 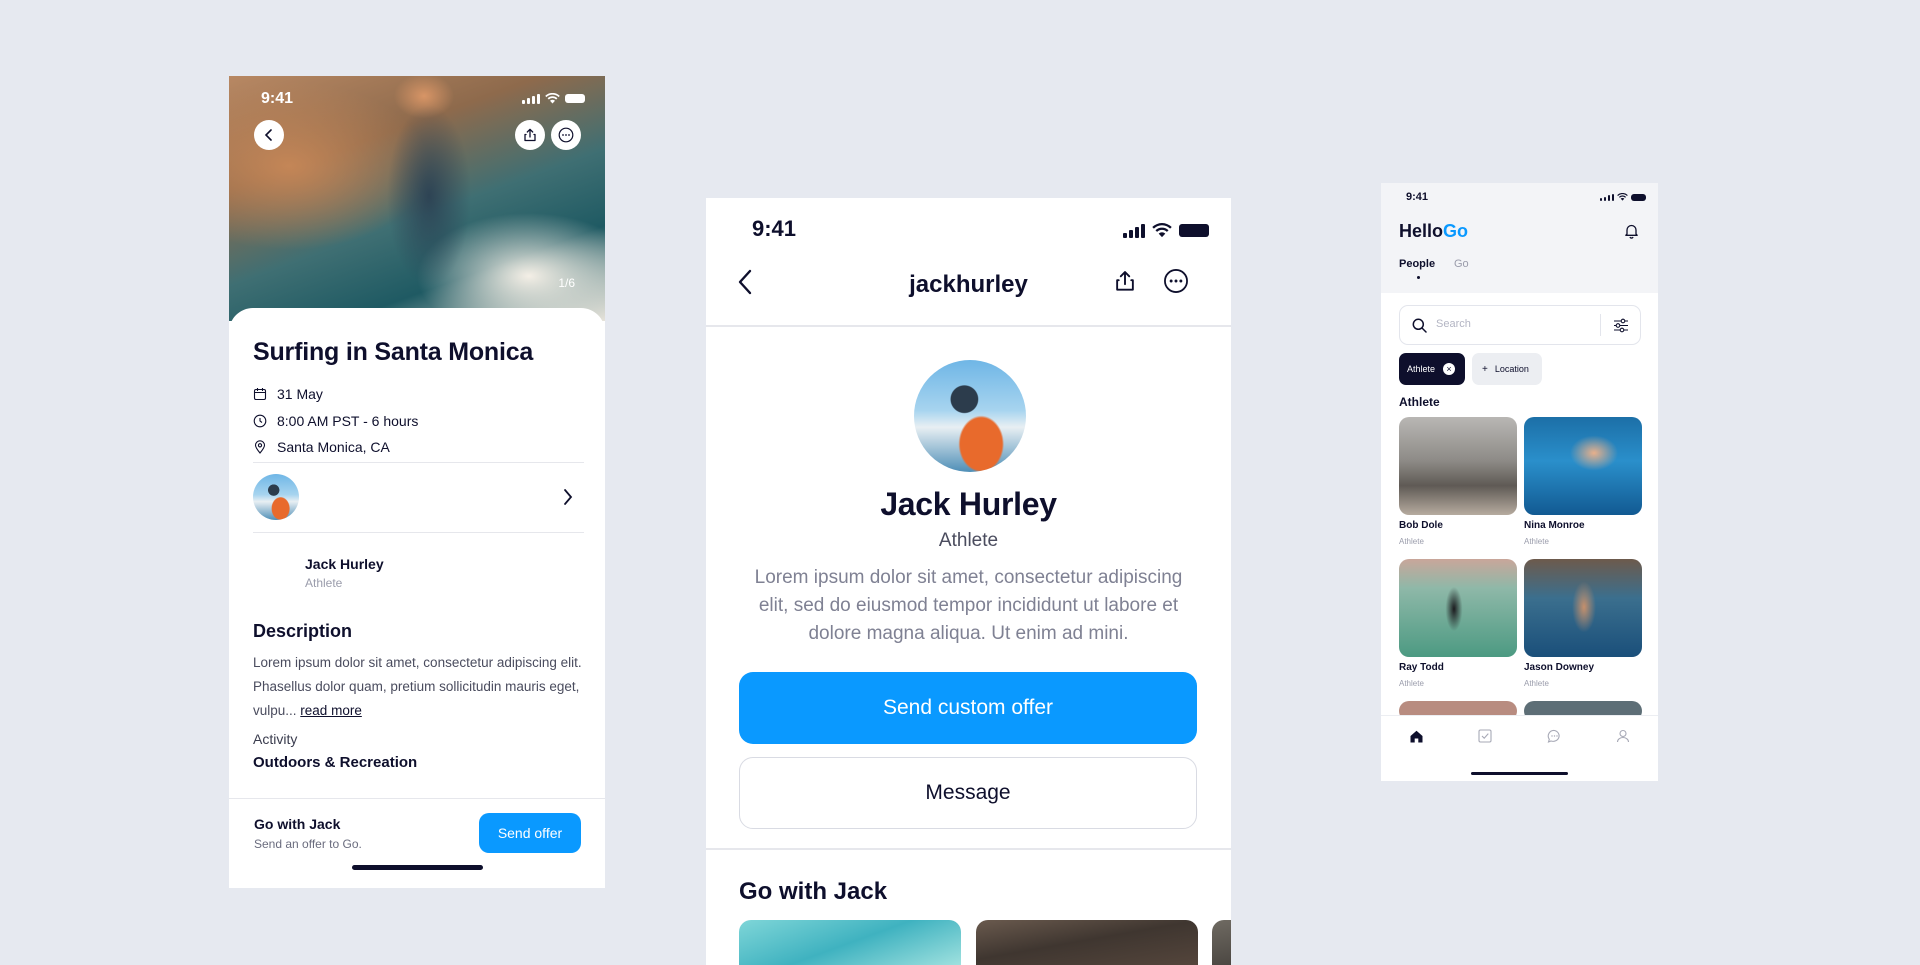 I want to click on send-offer-button: Send offer, so click(x=530, y=833).